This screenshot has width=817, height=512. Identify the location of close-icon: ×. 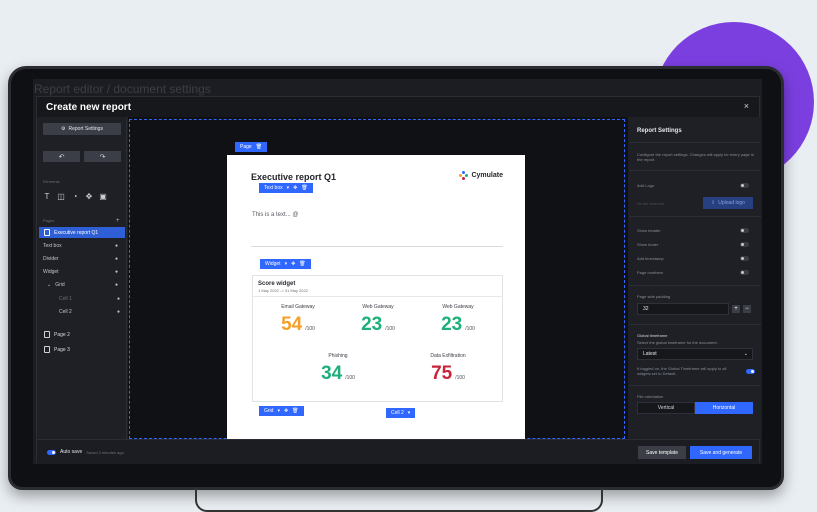
(746, 106).